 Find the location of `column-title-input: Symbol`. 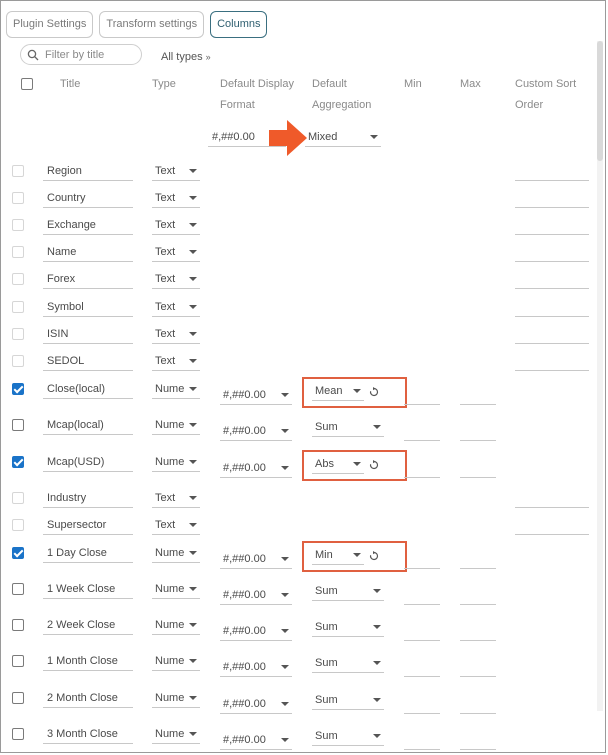

column-title-input: Symbol is located at coordinates (88, 307).